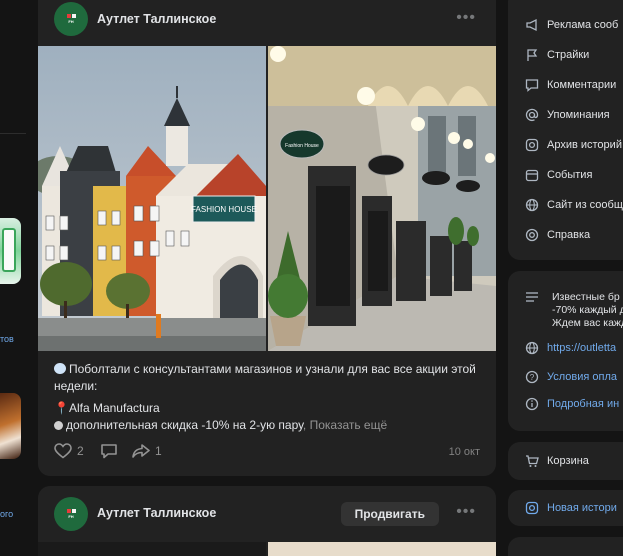 Image resolution: width=623 pixels, height=556 pixels. What do you see at coordinates (587, 323) in the screenshot?
I see `description-line: Ждем вас кажд` at bounding box center [587, 323].